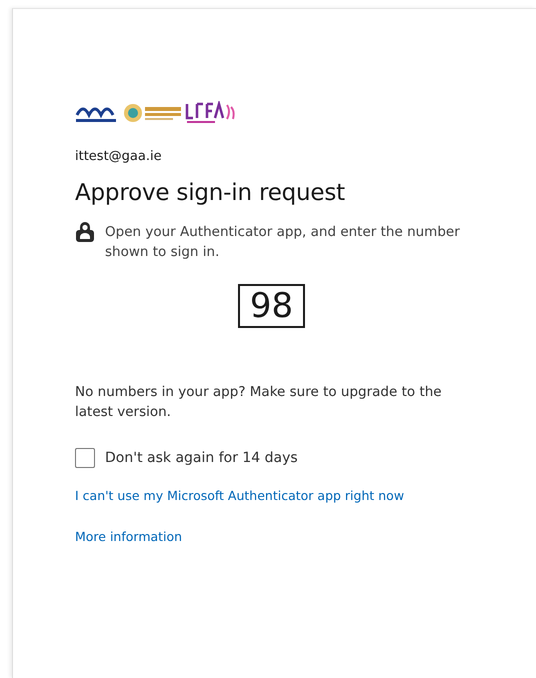 The width and height of the screenshot is (536, 678). I want to click on help-link: More information, so click(128, 536).